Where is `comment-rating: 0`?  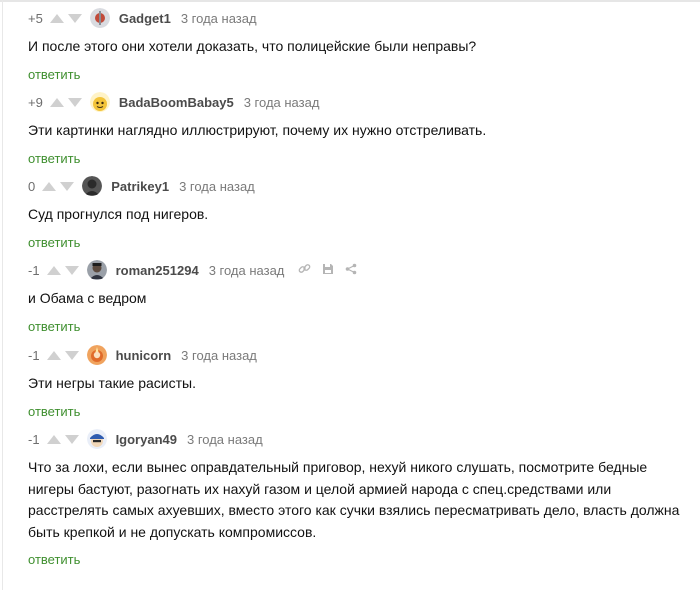
comment-rating: 0 is located at coordinates (32, 186).